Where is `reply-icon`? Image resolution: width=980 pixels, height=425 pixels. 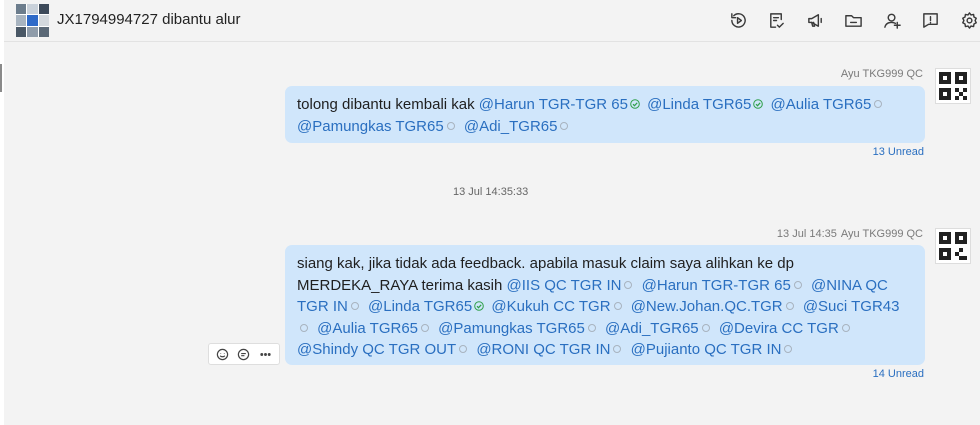
reply-icon is located at coordinates (244, 354).